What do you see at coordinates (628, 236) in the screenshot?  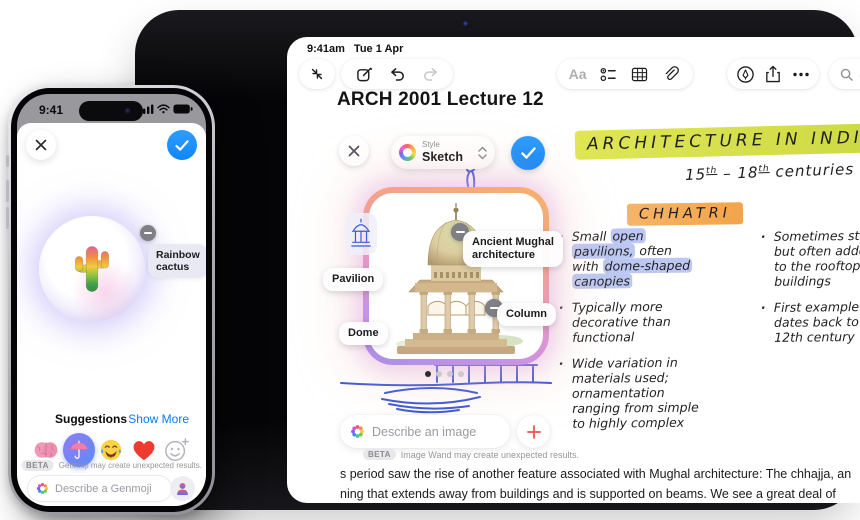 I see `highlighted-word: open` at bounding box center [628, 236].